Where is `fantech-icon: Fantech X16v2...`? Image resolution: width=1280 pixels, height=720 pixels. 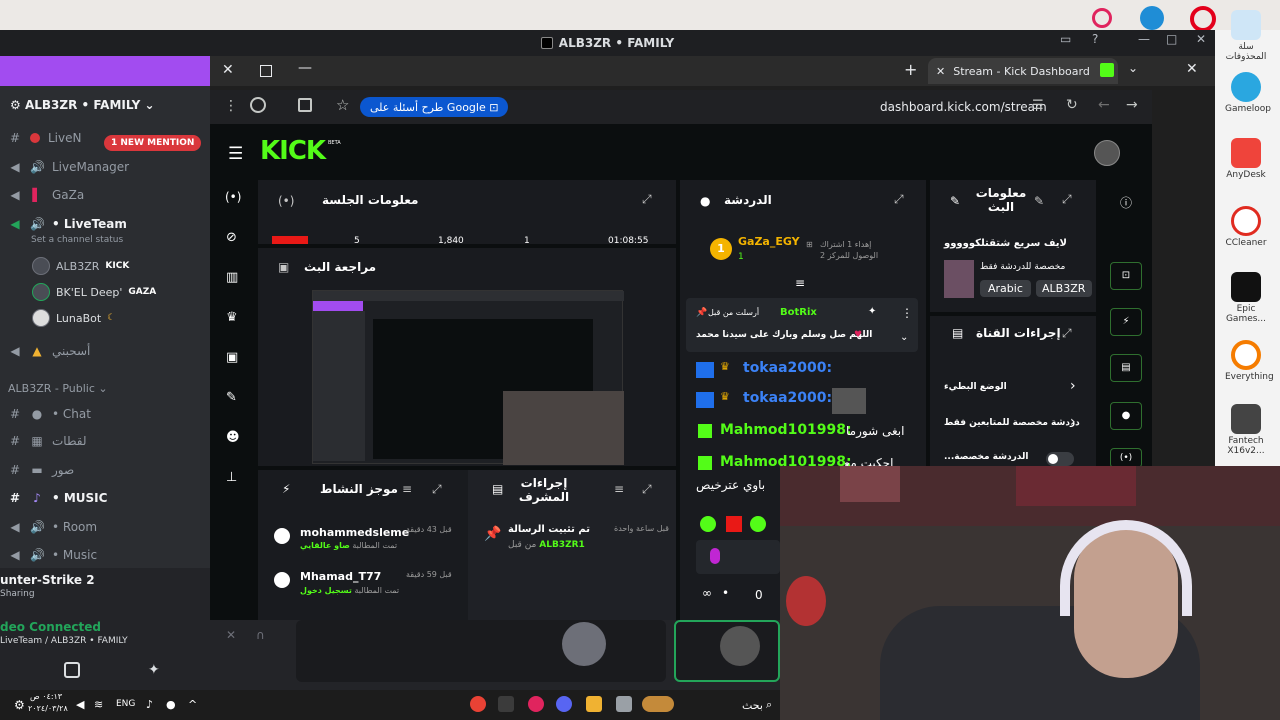
fantech-icon: Fantech X16v2... is located at coordinates (1246, 430).